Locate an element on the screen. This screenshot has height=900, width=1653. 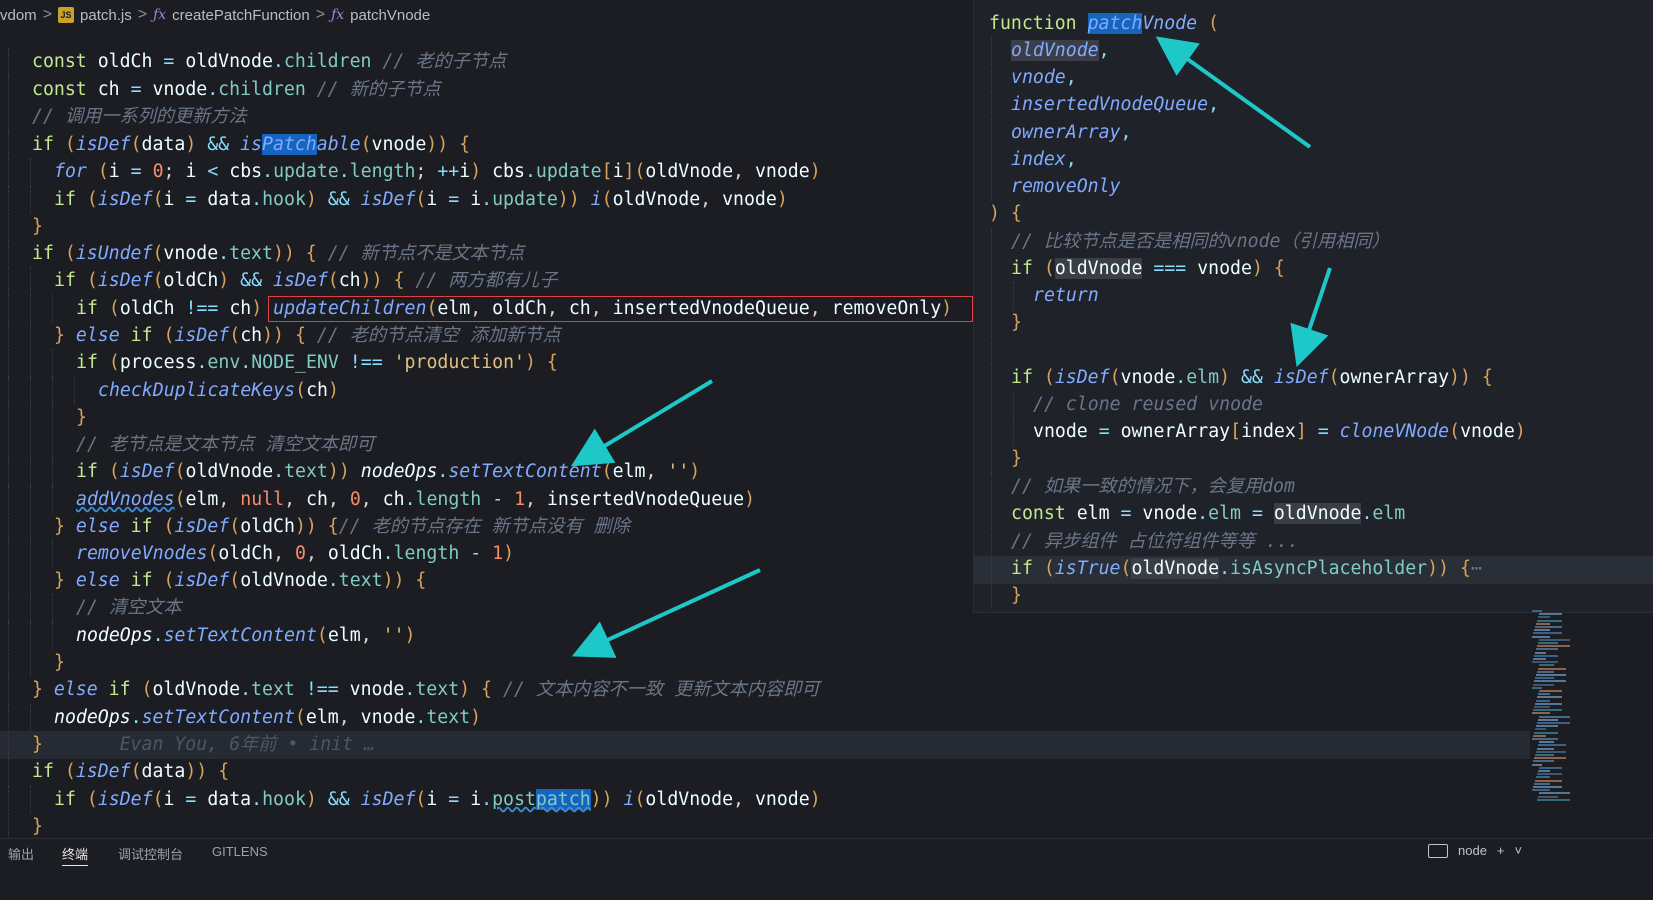
breadcrumb-func-create: ƒx createPatchFunction is located at coordinates (231, 15).